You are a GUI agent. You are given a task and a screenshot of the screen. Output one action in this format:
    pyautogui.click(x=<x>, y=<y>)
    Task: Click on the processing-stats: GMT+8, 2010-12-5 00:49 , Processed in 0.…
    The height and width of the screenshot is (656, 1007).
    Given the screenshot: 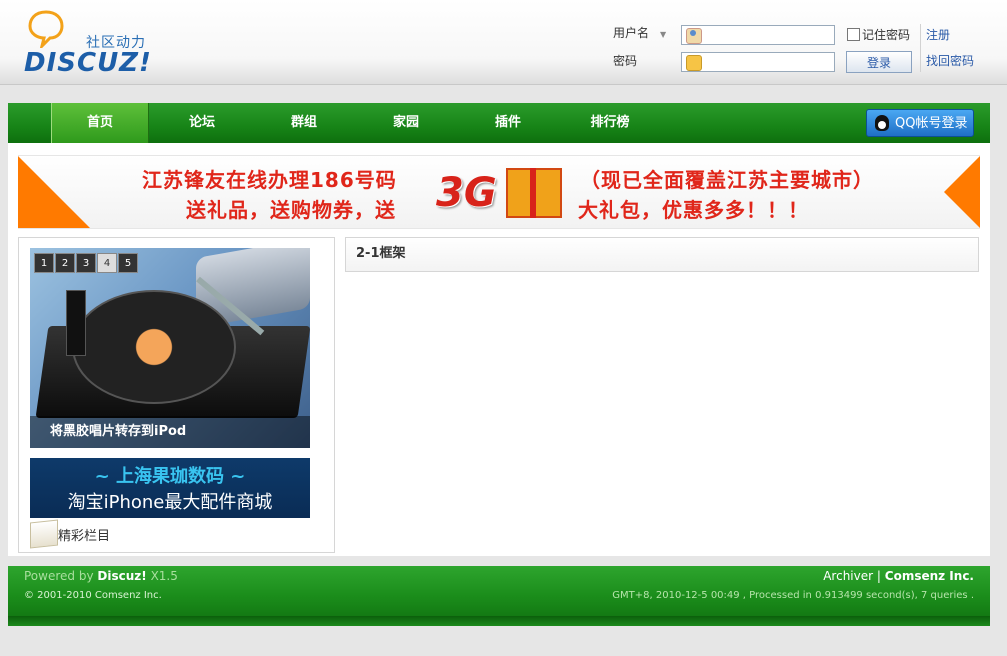 What is the action you would take?
    pyautogui.click(x=793, y=595)
    